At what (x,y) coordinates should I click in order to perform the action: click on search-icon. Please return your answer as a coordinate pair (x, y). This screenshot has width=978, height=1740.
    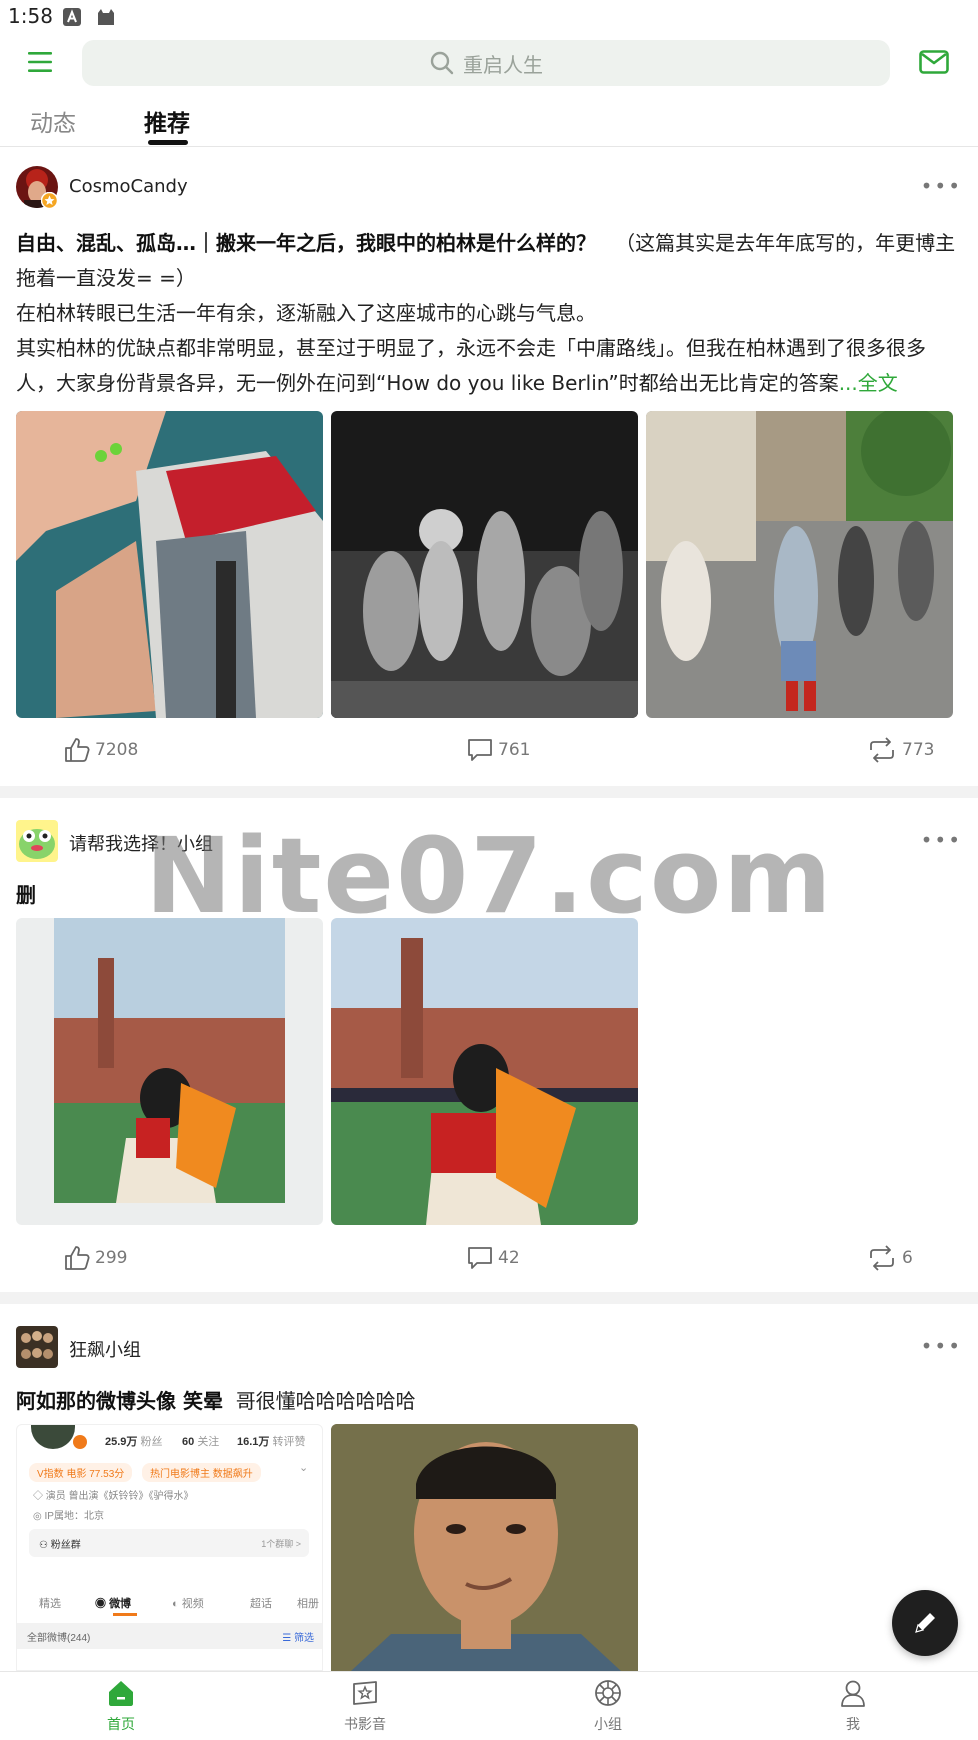
    Looking at the image, I should click on (442, 63).